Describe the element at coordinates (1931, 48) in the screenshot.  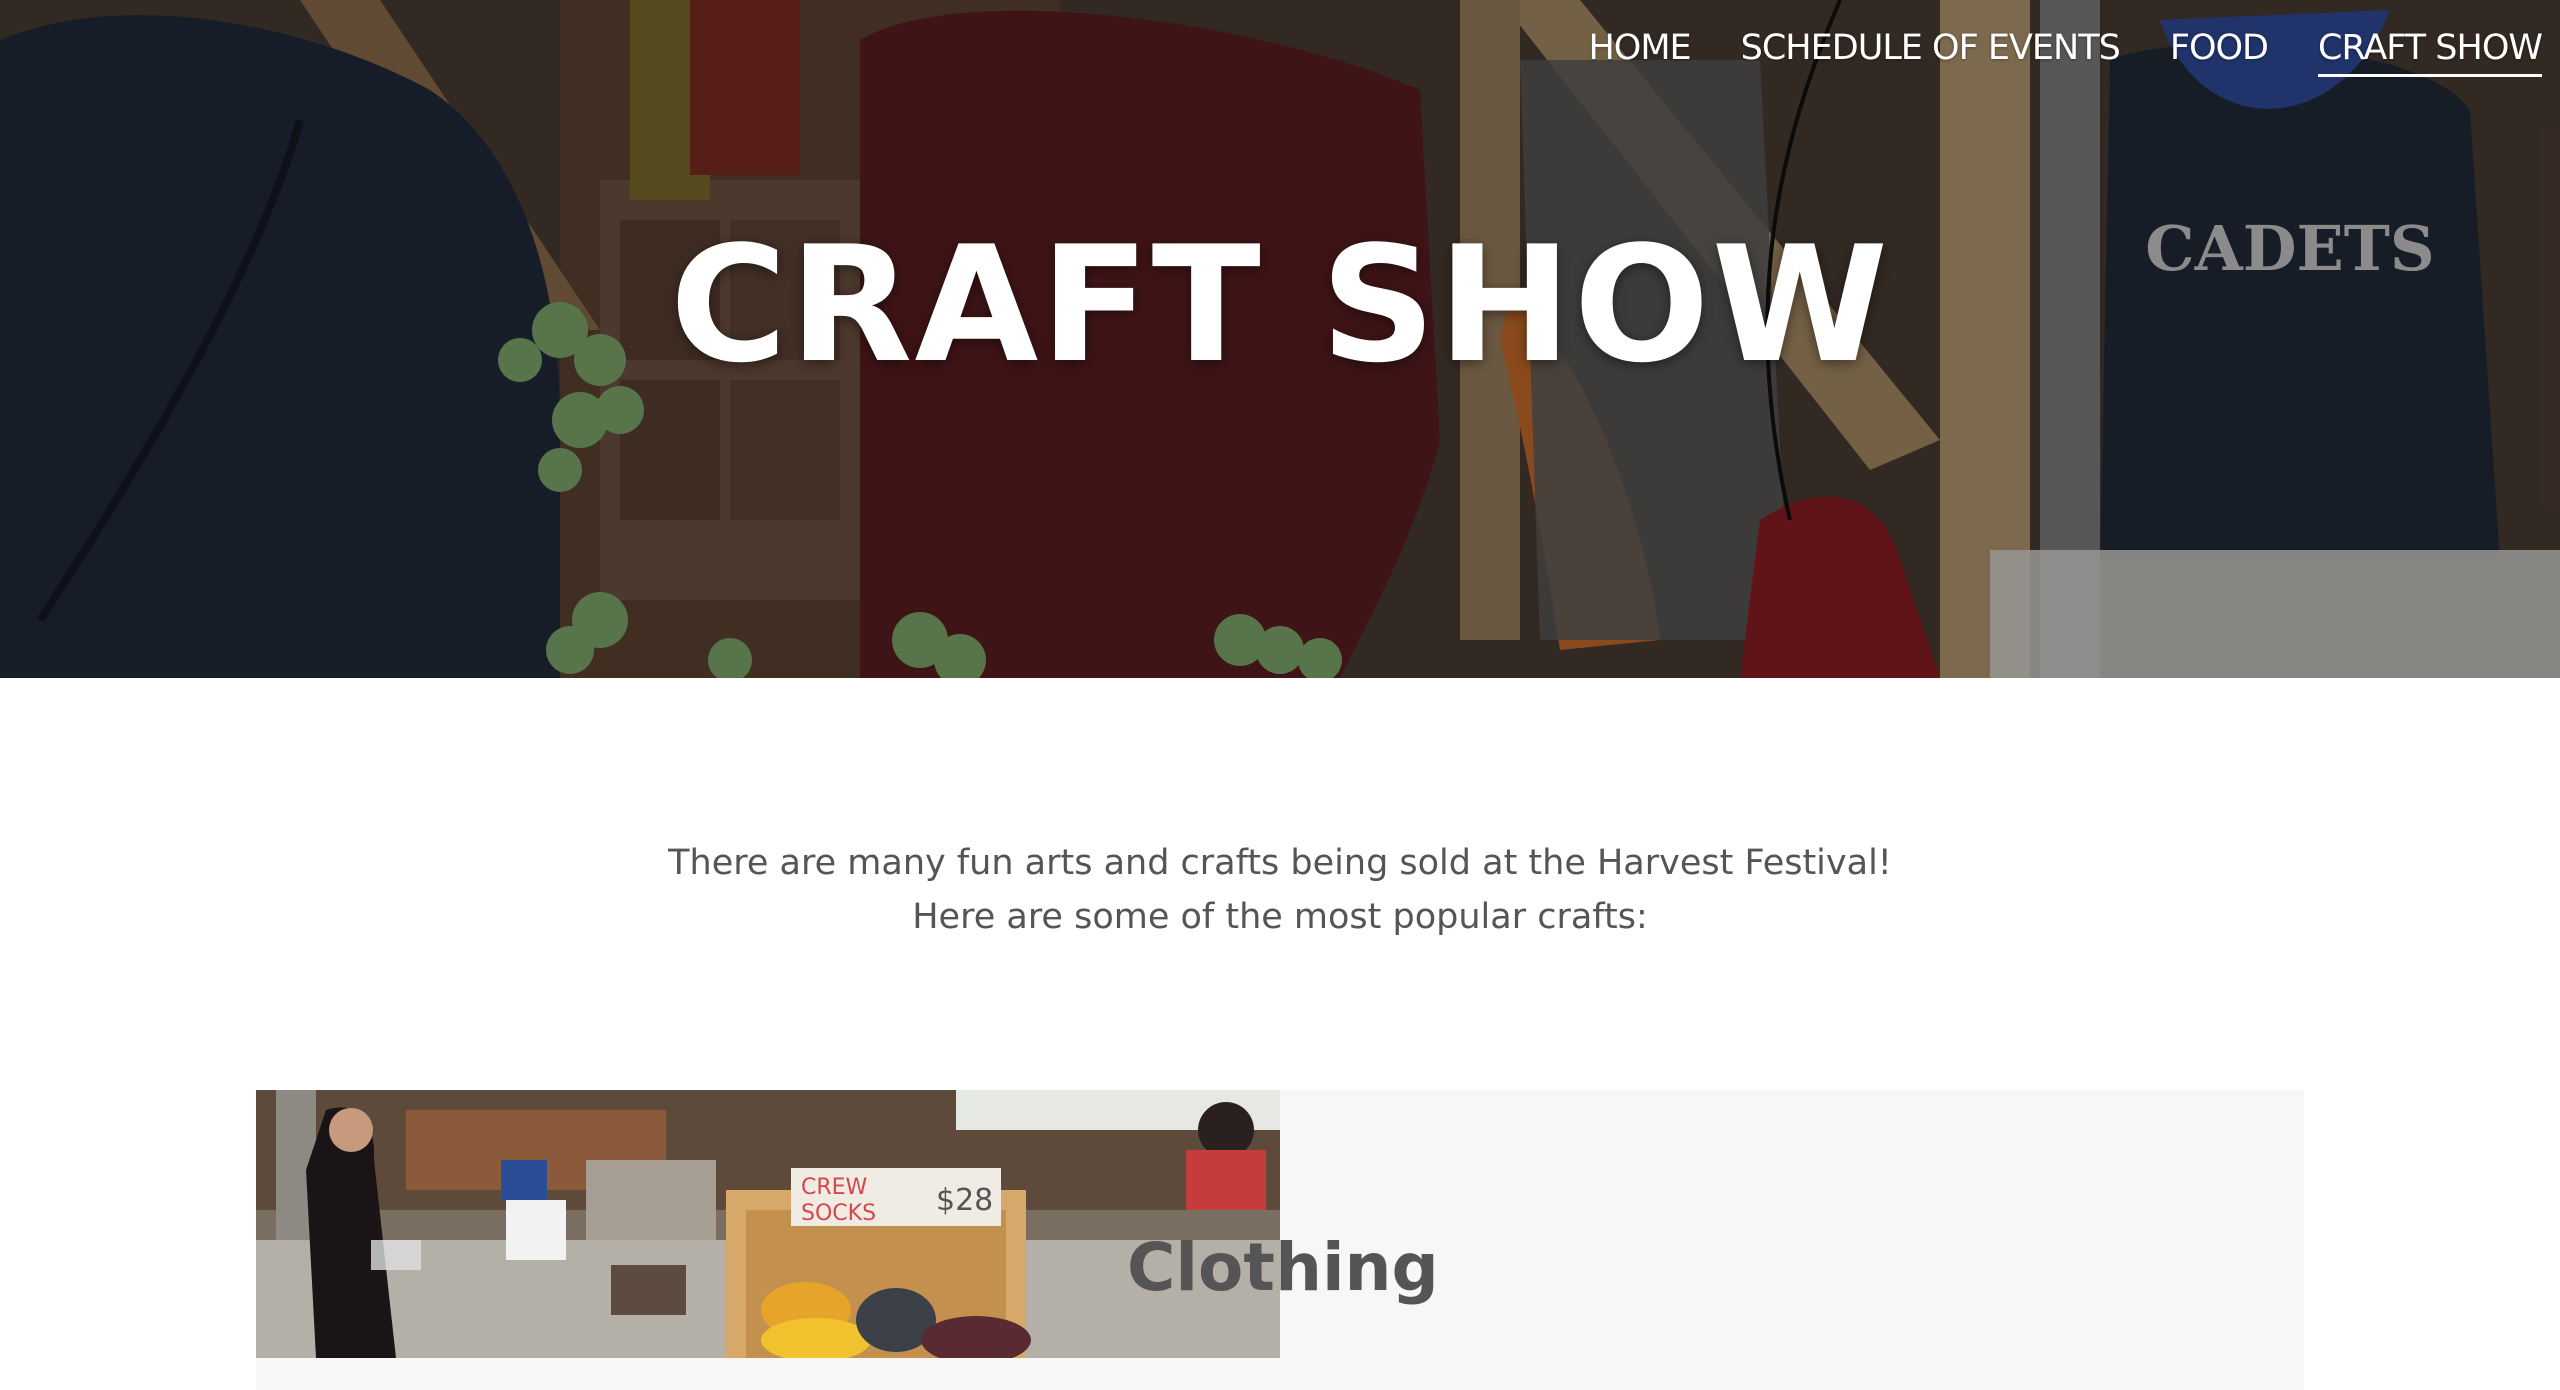
I see `nav-item-schedule-of-events: SCHEDULE OF EVENTS` at that location.